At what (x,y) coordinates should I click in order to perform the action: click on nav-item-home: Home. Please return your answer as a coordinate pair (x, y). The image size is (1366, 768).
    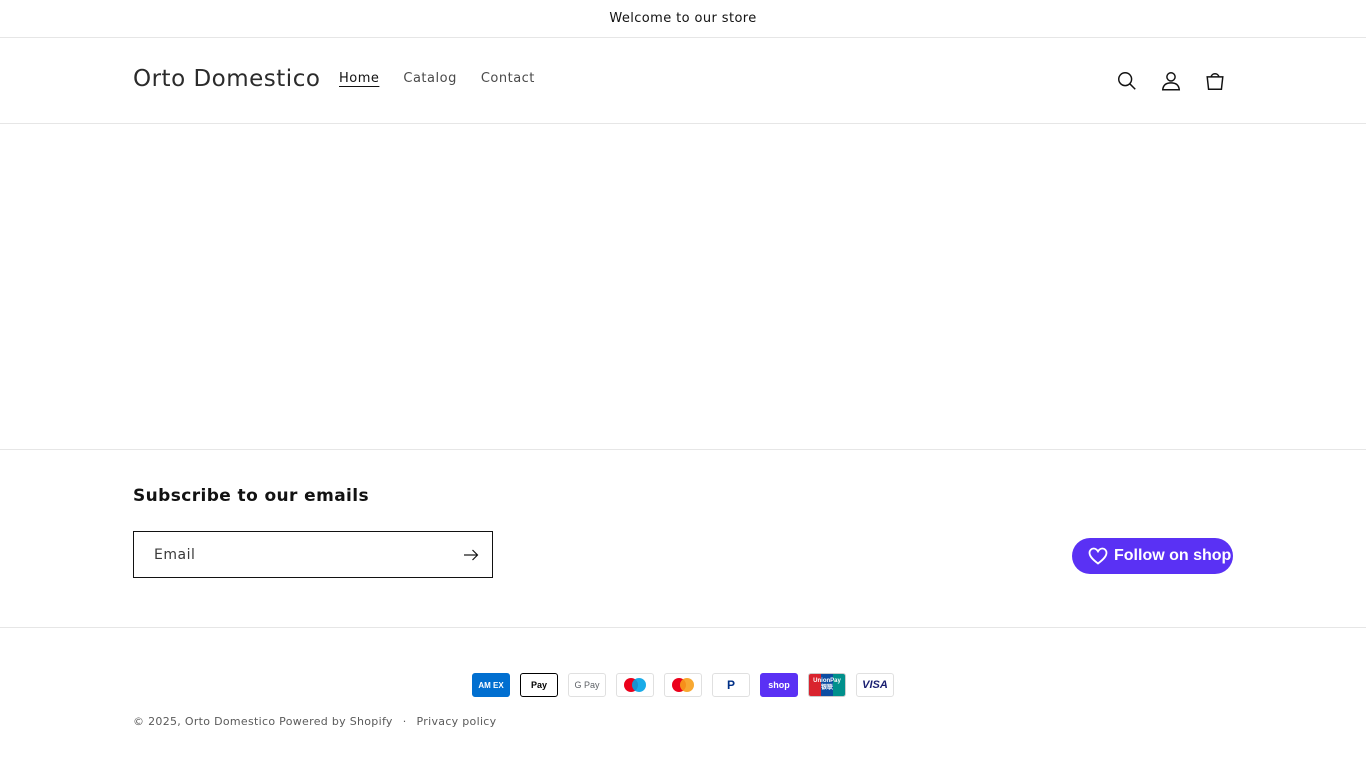
    Looking at the image, I should click on (359, 78).